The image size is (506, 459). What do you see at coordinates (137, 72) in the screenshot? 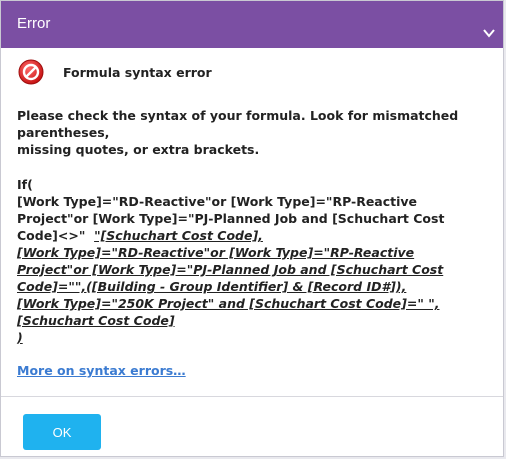
I see `error-heading-text: Formula syntax error` at bounding box center [137, 72].